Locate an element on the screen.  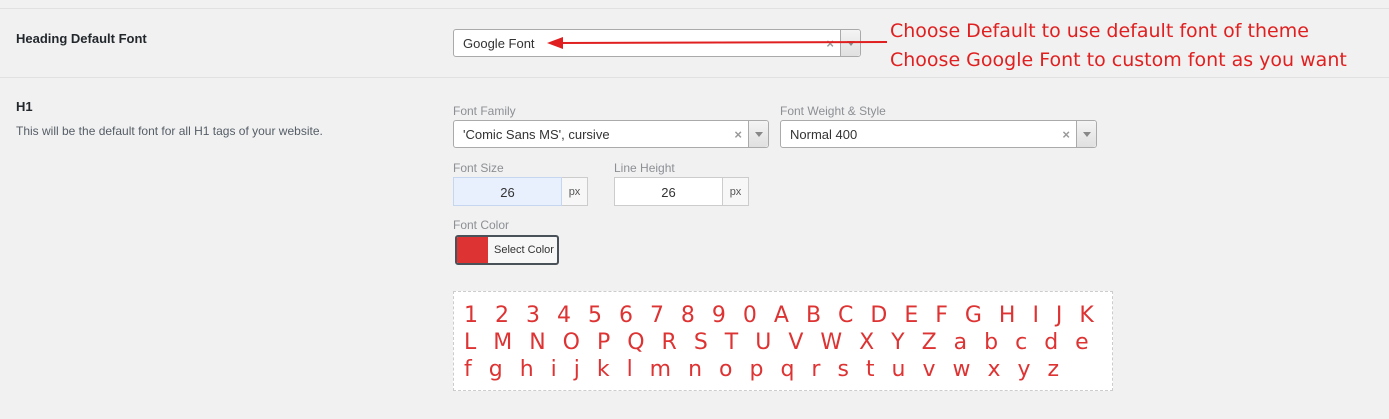
font-size-unit: px is located at coordinates (575, 191).